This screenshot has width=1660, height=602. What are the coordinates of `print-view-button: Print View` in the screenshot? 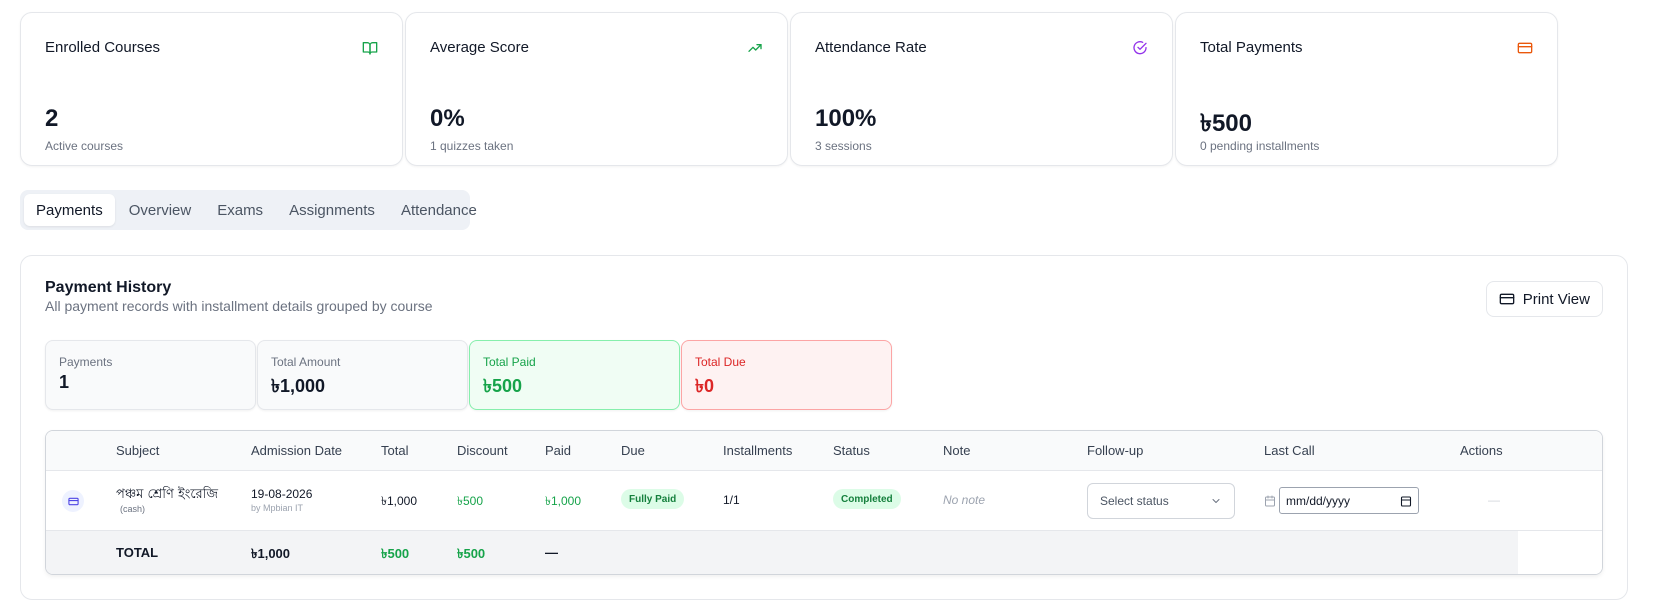 It's located at (1544, 299).